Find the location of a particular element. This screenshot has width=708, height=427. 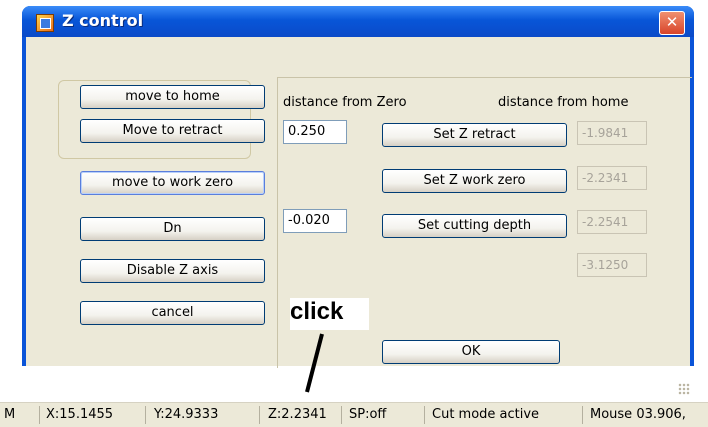

move-to-retract-button: Move to retract is located at coordinates (172, 131).